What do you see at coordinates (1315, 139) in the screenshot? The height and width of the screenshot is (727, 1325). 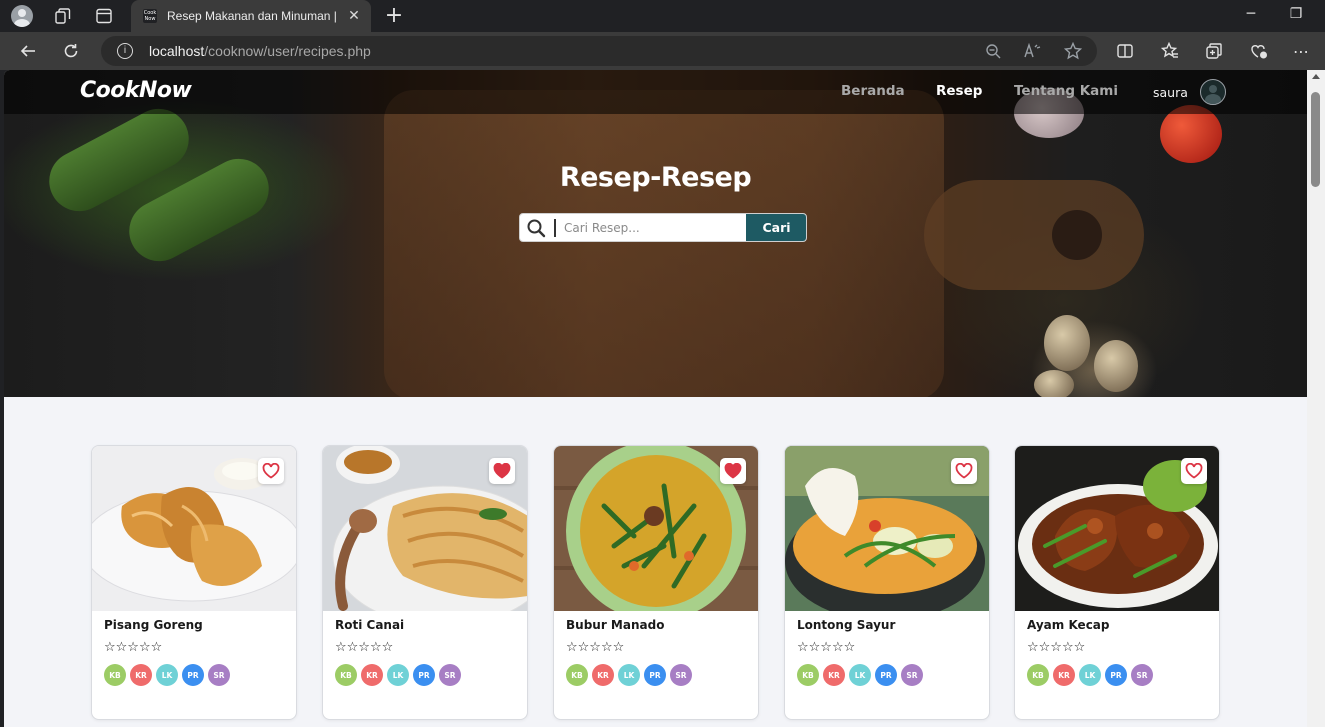 I see `scrollbar-thumb` at bounding box center [1315, 139].